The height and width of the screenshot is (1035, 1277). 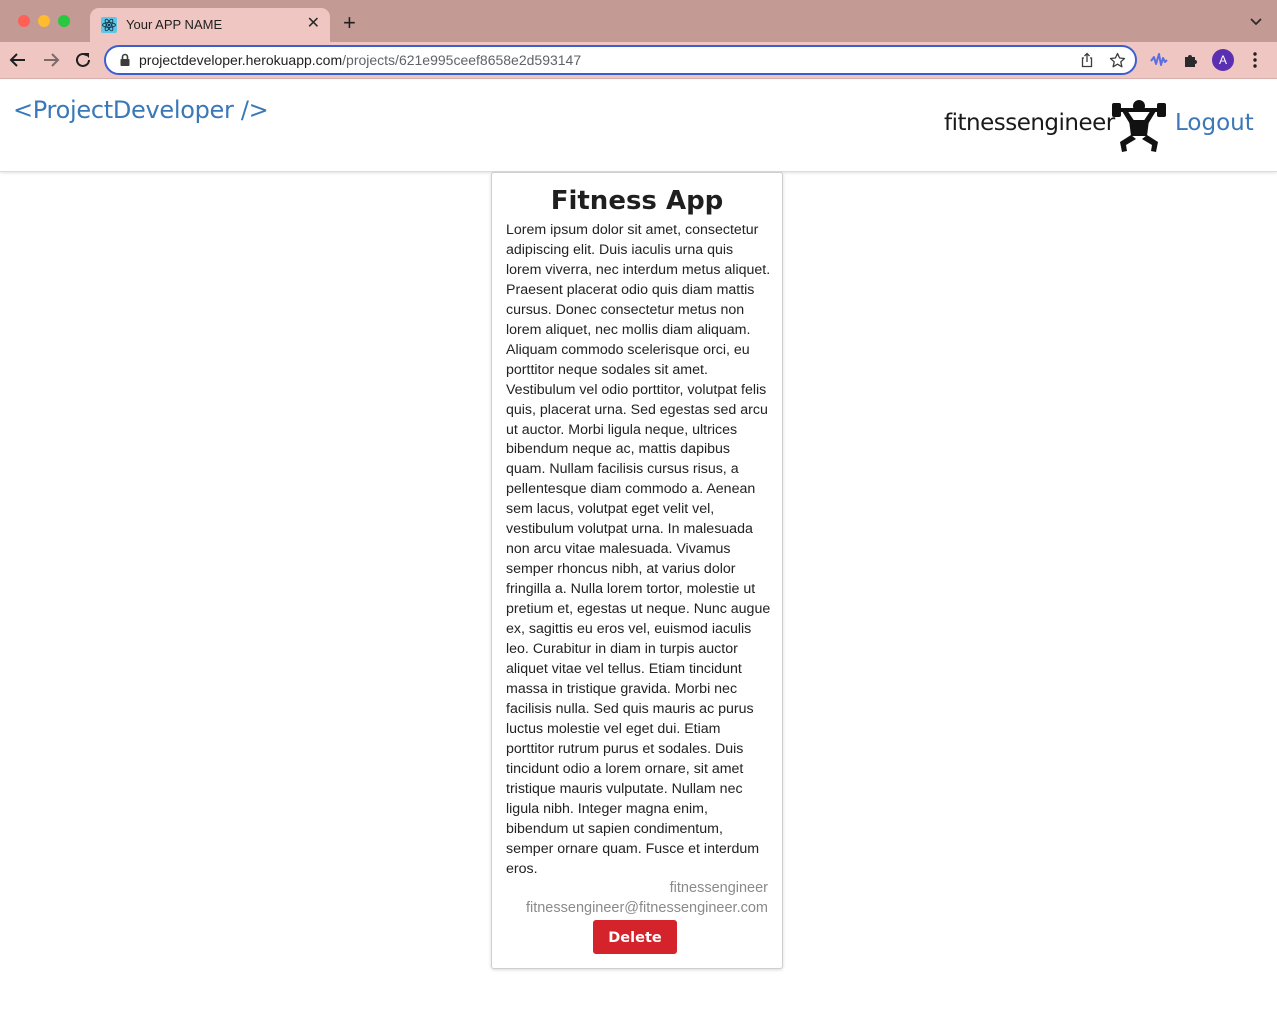 What do you see at coordinates (109, 25) in the screenshot?
I see `react-logo-icon` at bounding box center [109, 25].